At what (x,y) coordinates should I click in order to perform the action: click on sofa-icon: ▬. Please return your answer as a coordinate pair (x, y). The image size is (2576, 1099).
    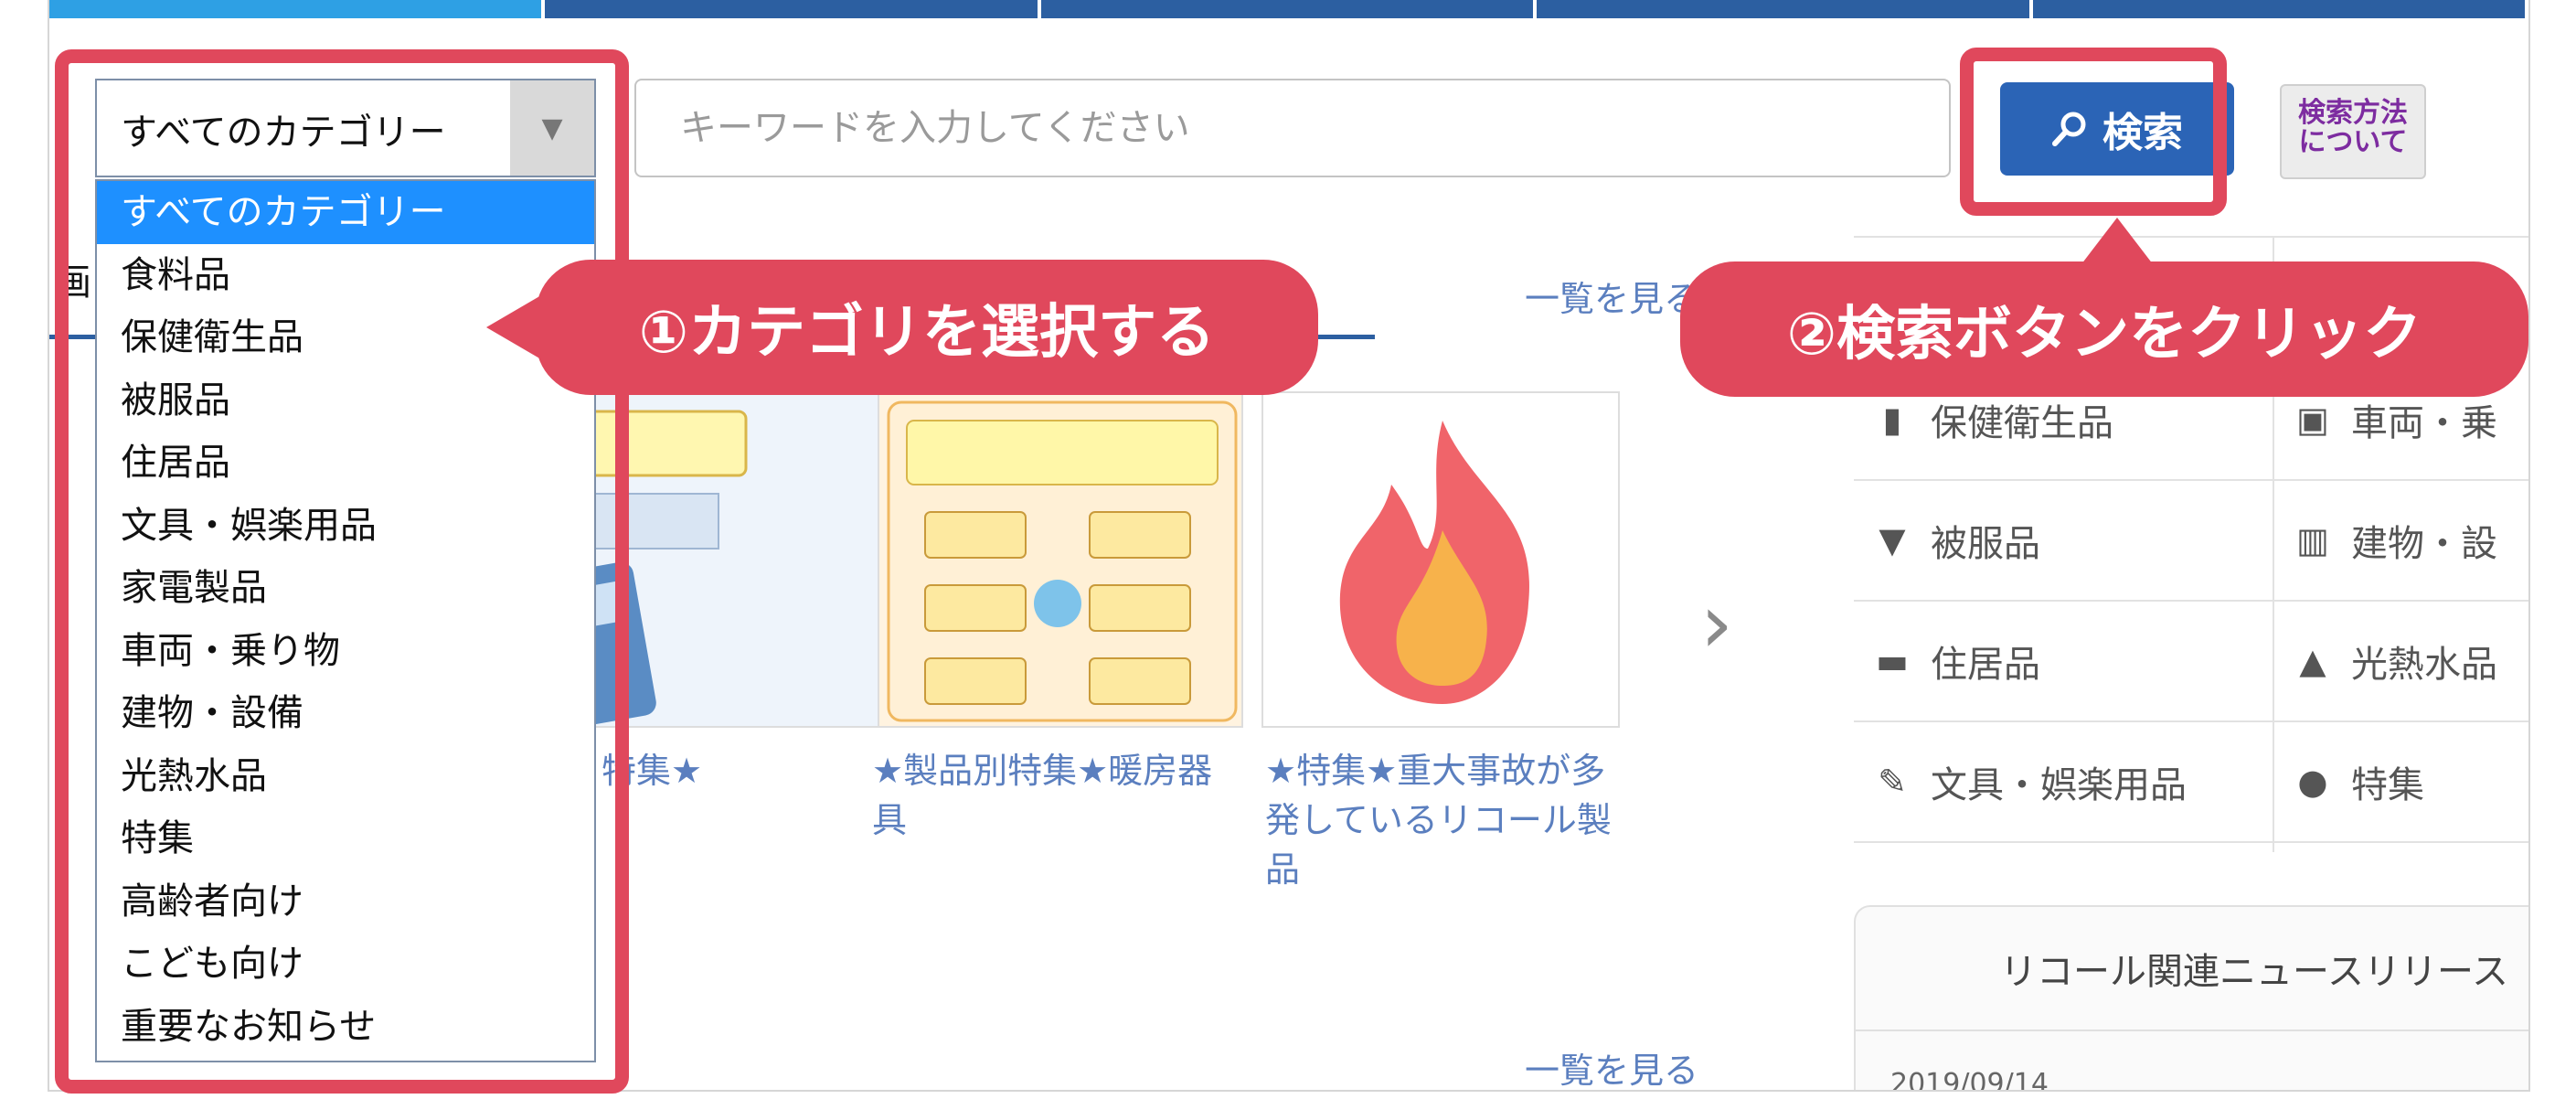
    Looking at the image, I should click on (1892, 661).